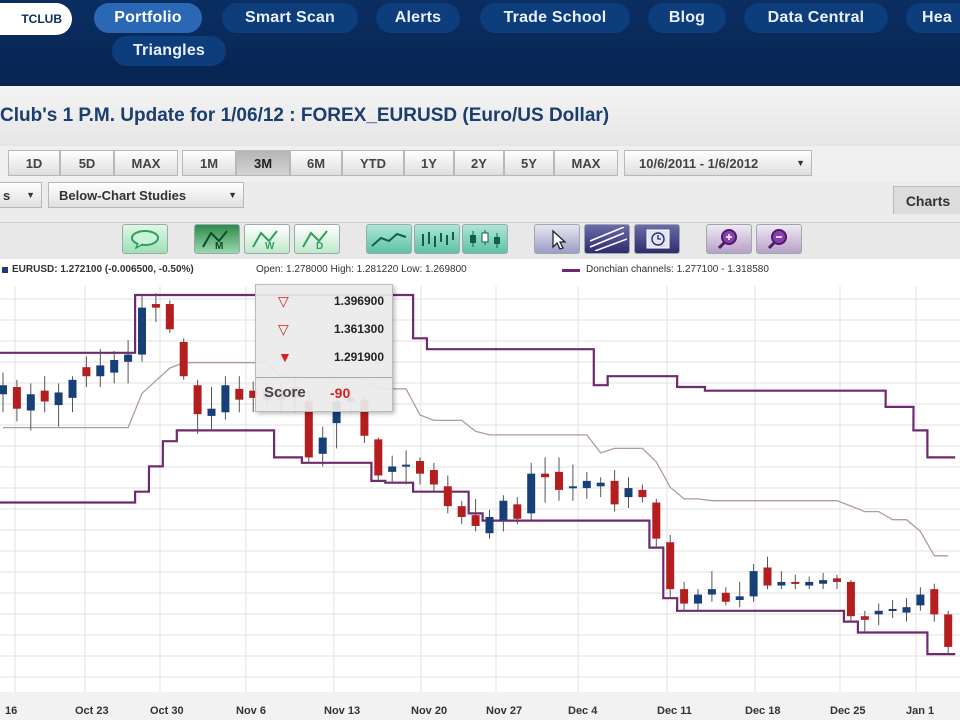  What do you see at coordinates (926, 200) in the screenshot?
I see `charts-tab: Charts` at bounding box center [926, 200].